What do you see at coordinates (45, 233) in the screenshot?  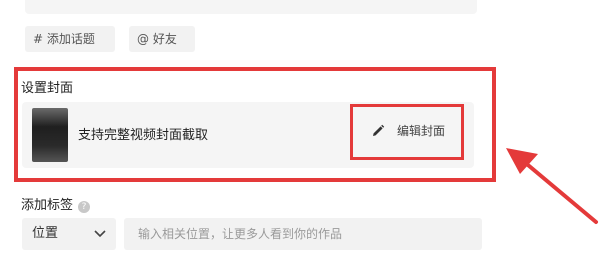 I see `location-select-value: 位置` at bounding box center [45, 233].